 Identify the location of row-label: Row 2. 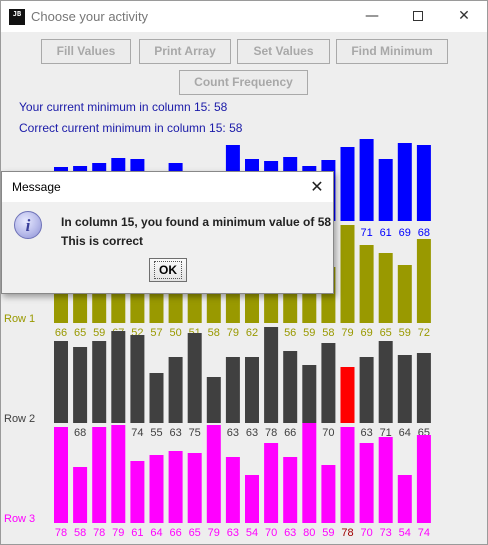
(19, 419).